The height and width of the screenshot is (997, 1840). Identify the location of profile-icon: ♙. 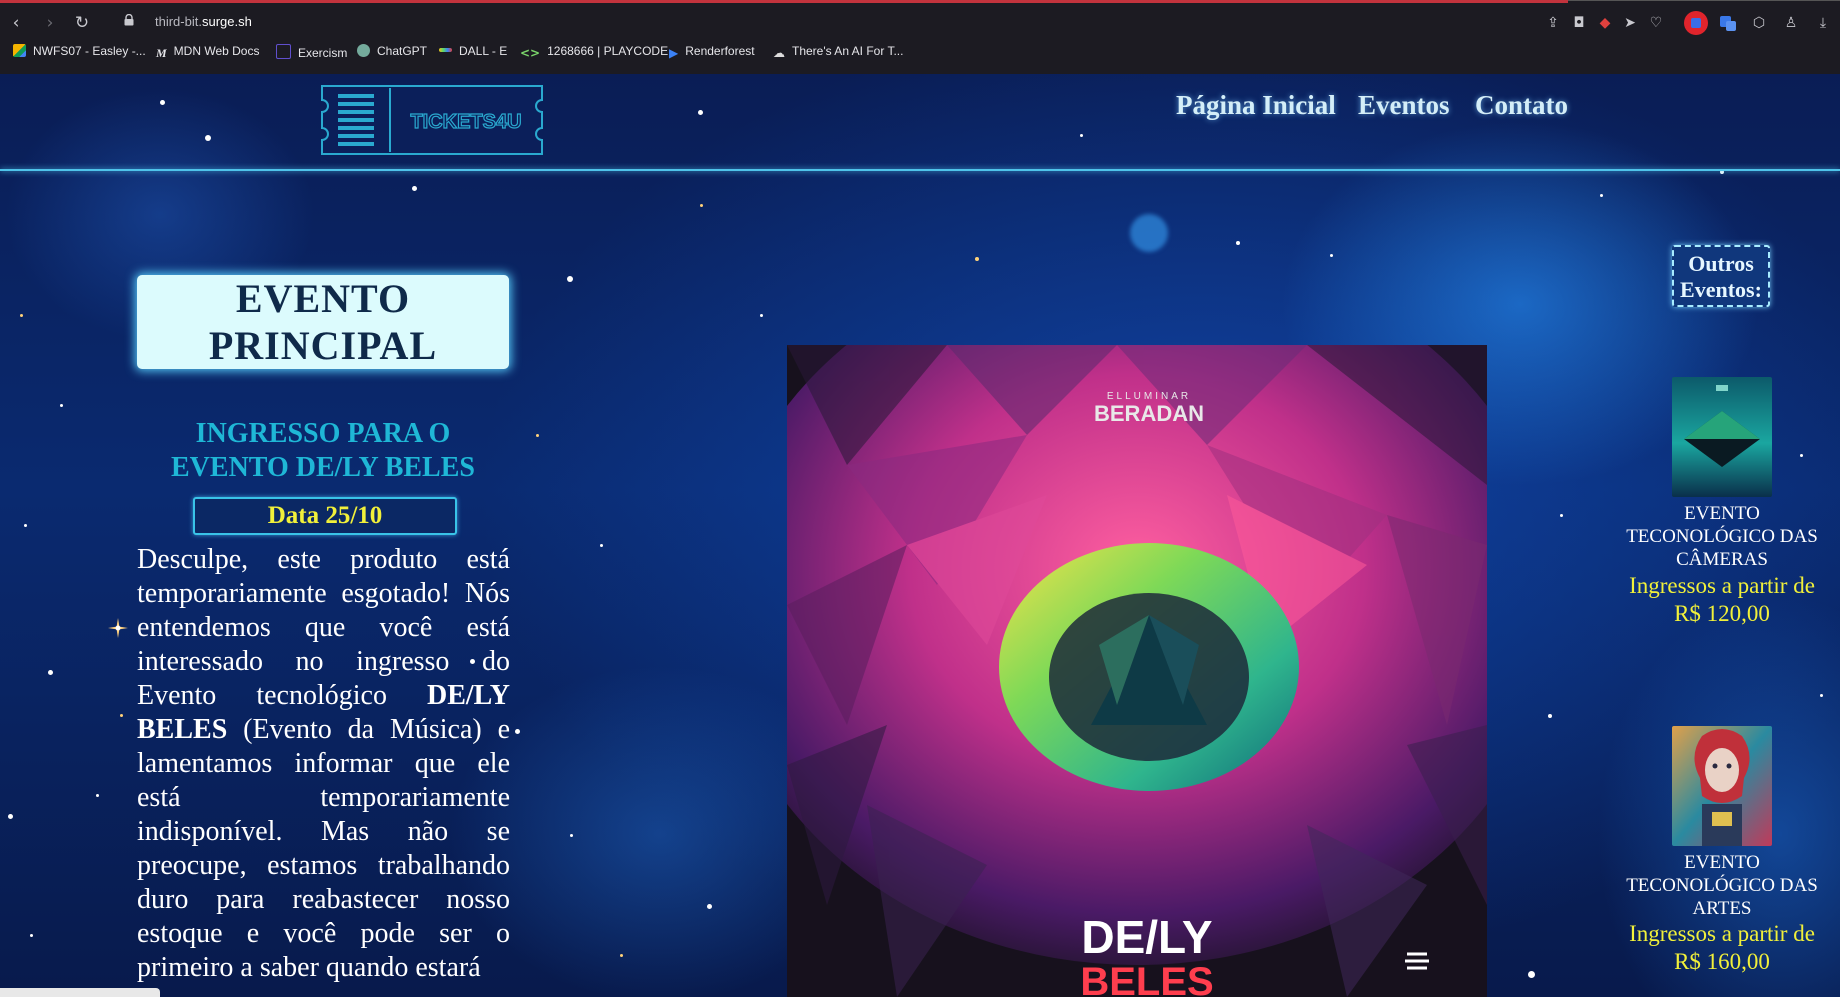
(1791, 23).